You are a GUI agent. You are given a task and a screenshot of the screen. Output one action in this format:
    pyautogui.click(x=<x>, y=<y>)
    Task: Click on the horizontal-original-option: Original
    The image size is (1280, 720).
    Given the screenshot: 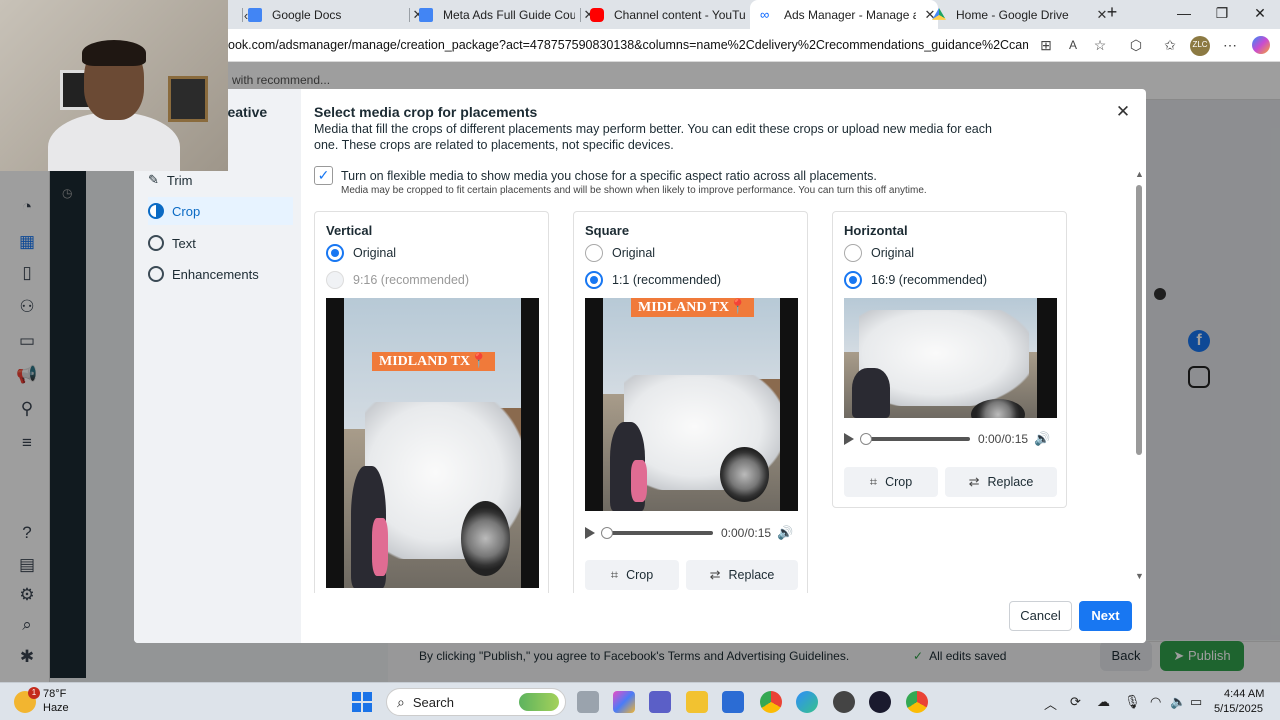 What is the action you would take?
    pyautogui.click(x=879, y=253)
    